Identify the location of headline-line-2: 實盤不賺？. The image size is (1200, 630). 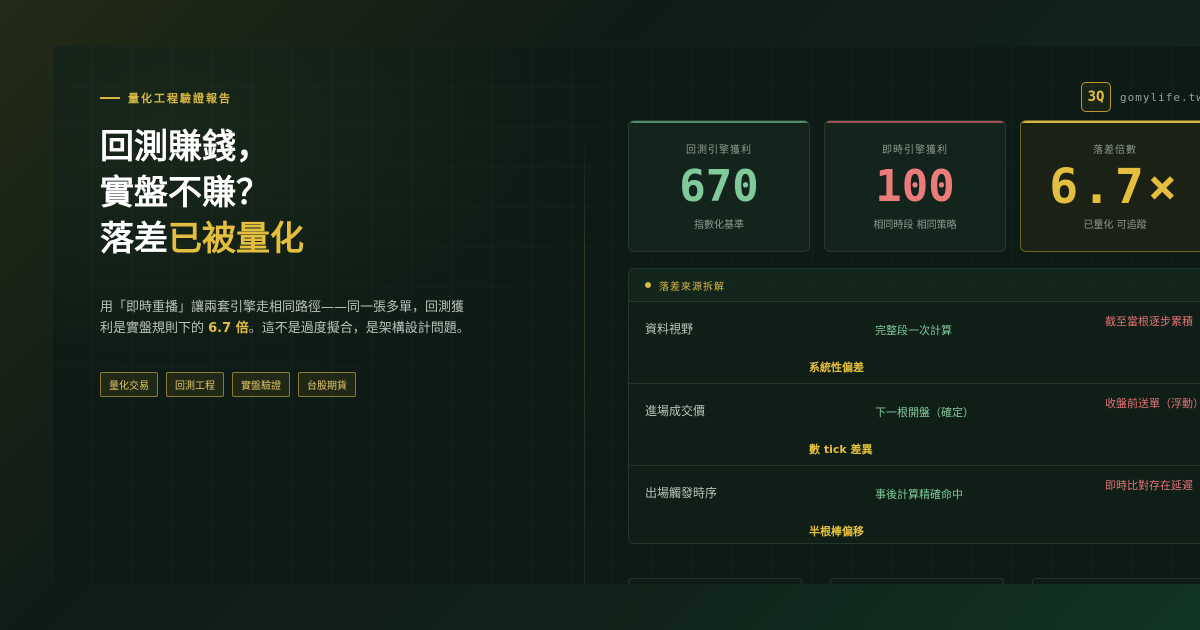
(185, 193).